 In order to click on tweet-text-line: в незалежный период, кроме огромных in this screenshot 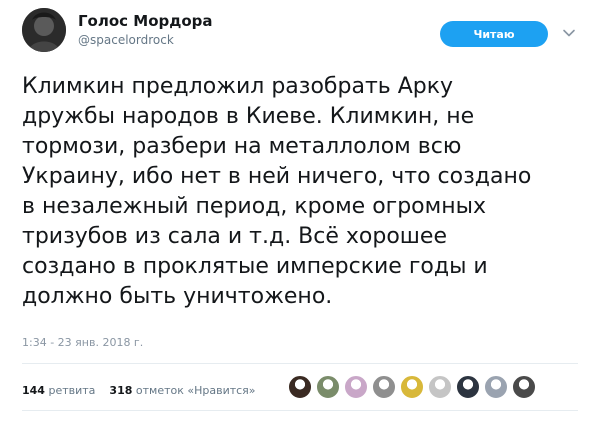, I will do `click(254, 206)`.